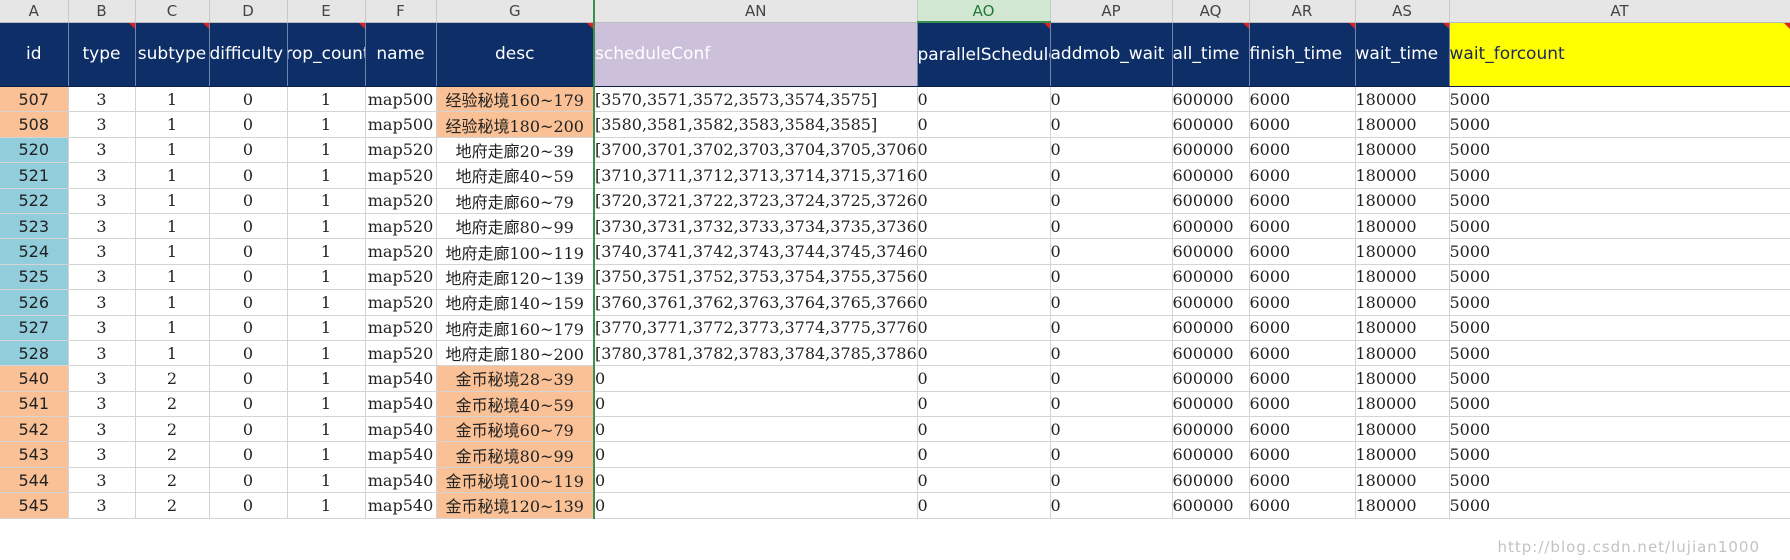 The image size is (1790, 560). Describe the element at coordinates (34, 226) in the screenshot. I see `cell-id: 523` at that location.